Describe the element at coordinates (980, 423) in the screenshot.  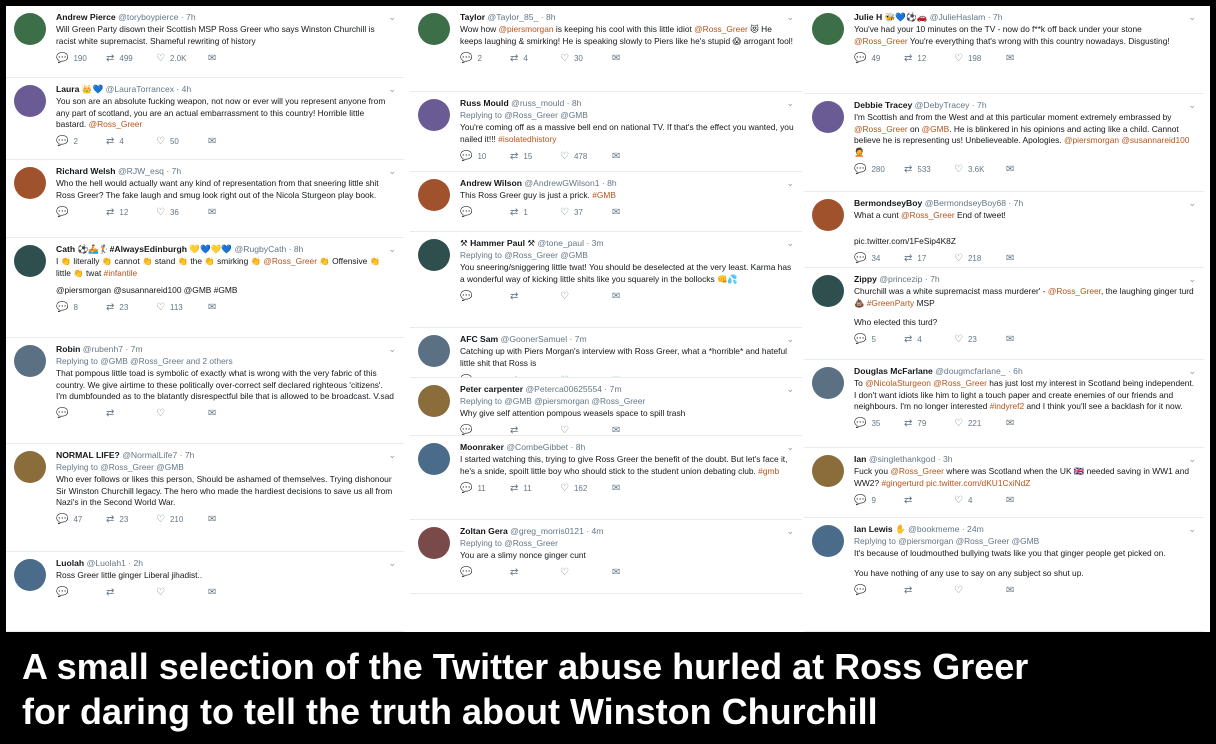
I see `heart-action: ♡ 221` at that location.